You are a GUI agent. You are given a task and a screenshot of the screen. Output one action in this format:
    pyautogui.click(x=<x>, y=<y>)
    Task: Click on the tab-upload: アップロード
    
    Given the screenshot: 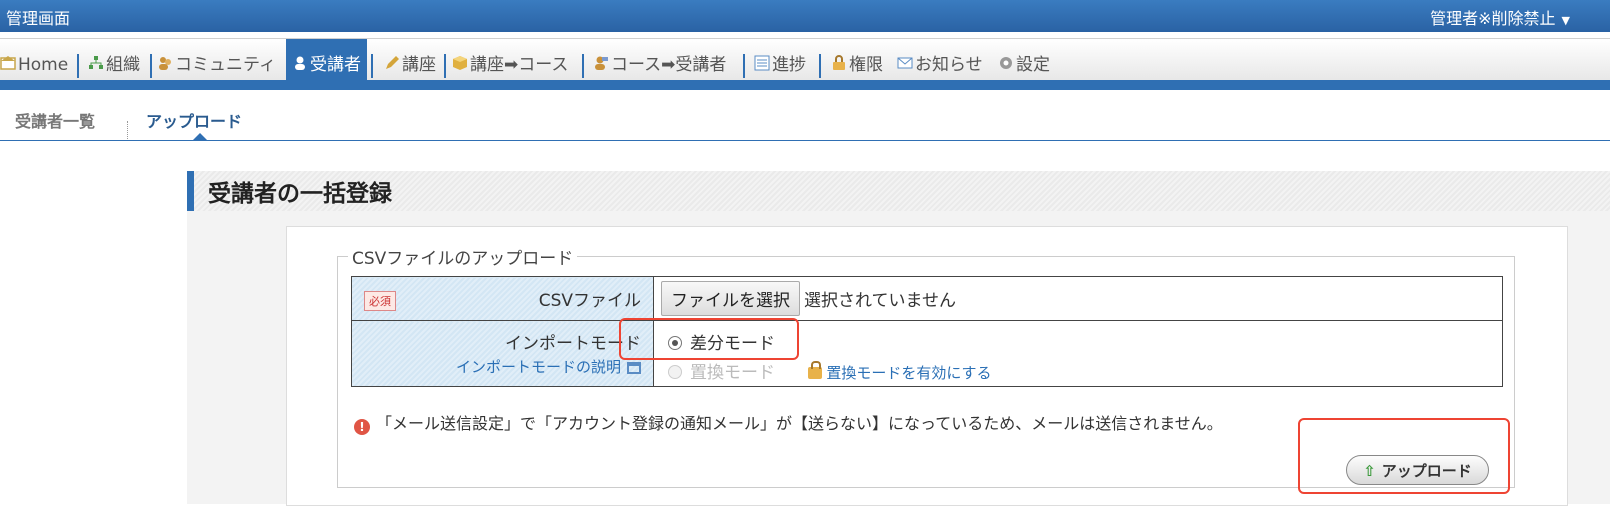 What is the action you would take?
    pyautogui.click(x=194, y=120)
    